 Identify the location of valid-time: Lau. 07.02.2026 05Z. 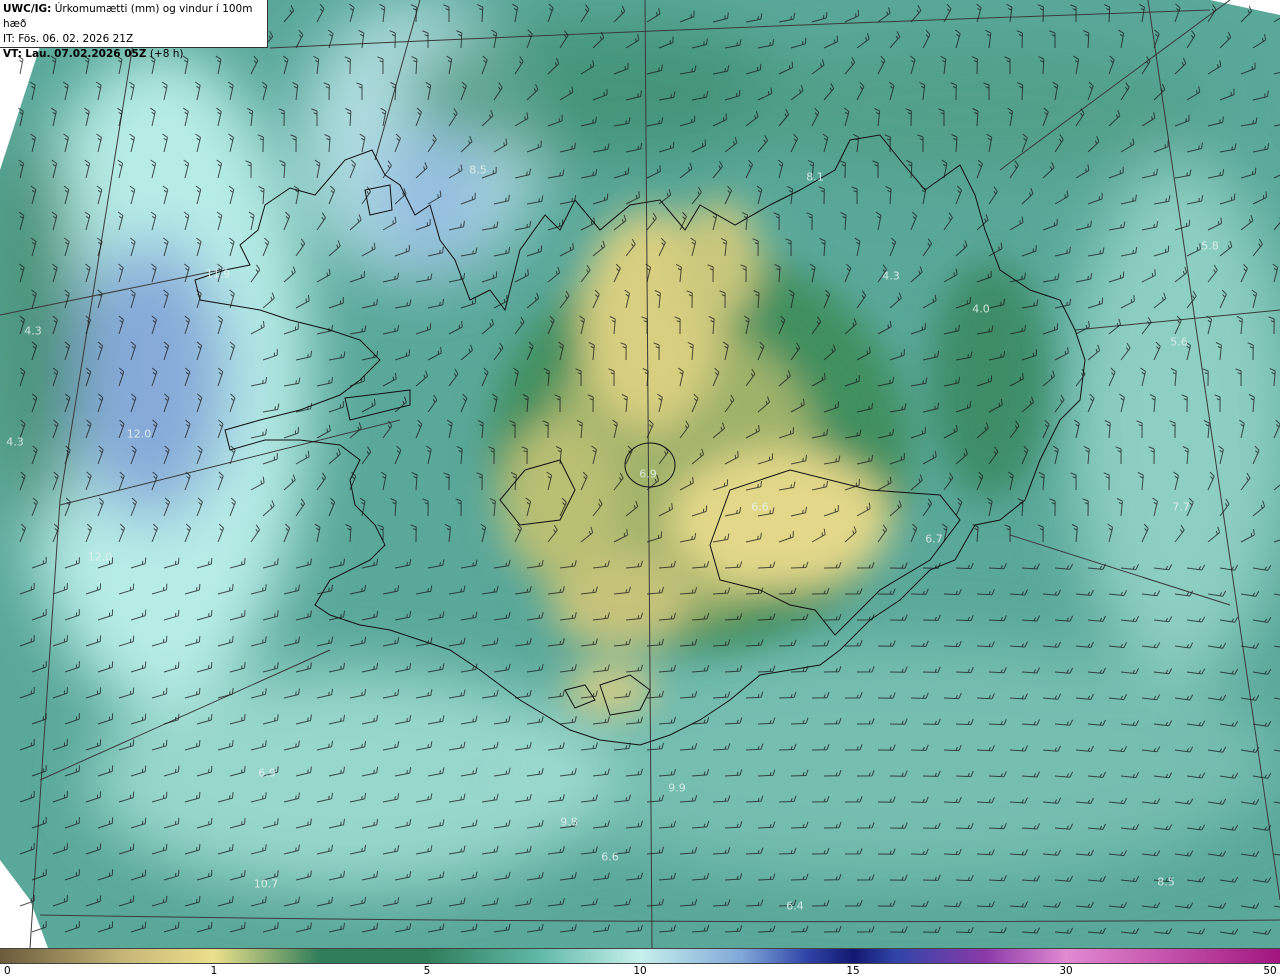
(86, 54).